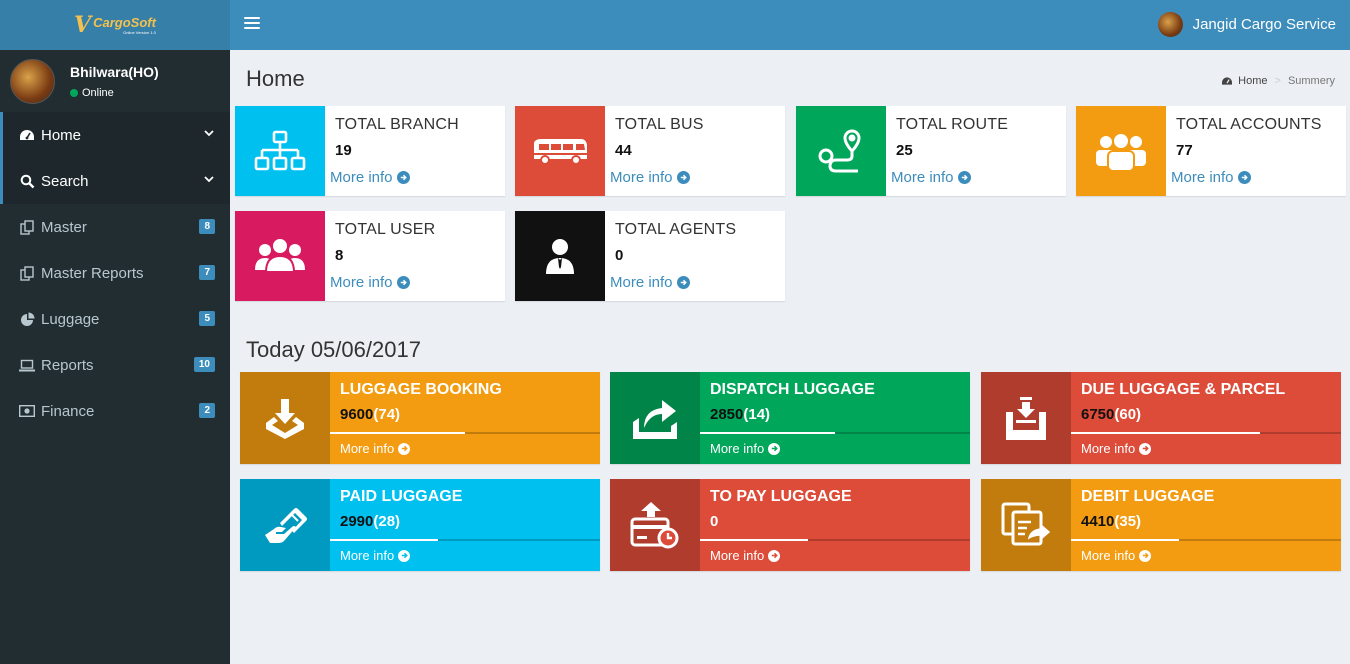 This screenshot has height=664, width=1350. Describe the element at coordinates (114, 71) in the screenshot. I see `user-name: Bhilwara(HO)` at that location.